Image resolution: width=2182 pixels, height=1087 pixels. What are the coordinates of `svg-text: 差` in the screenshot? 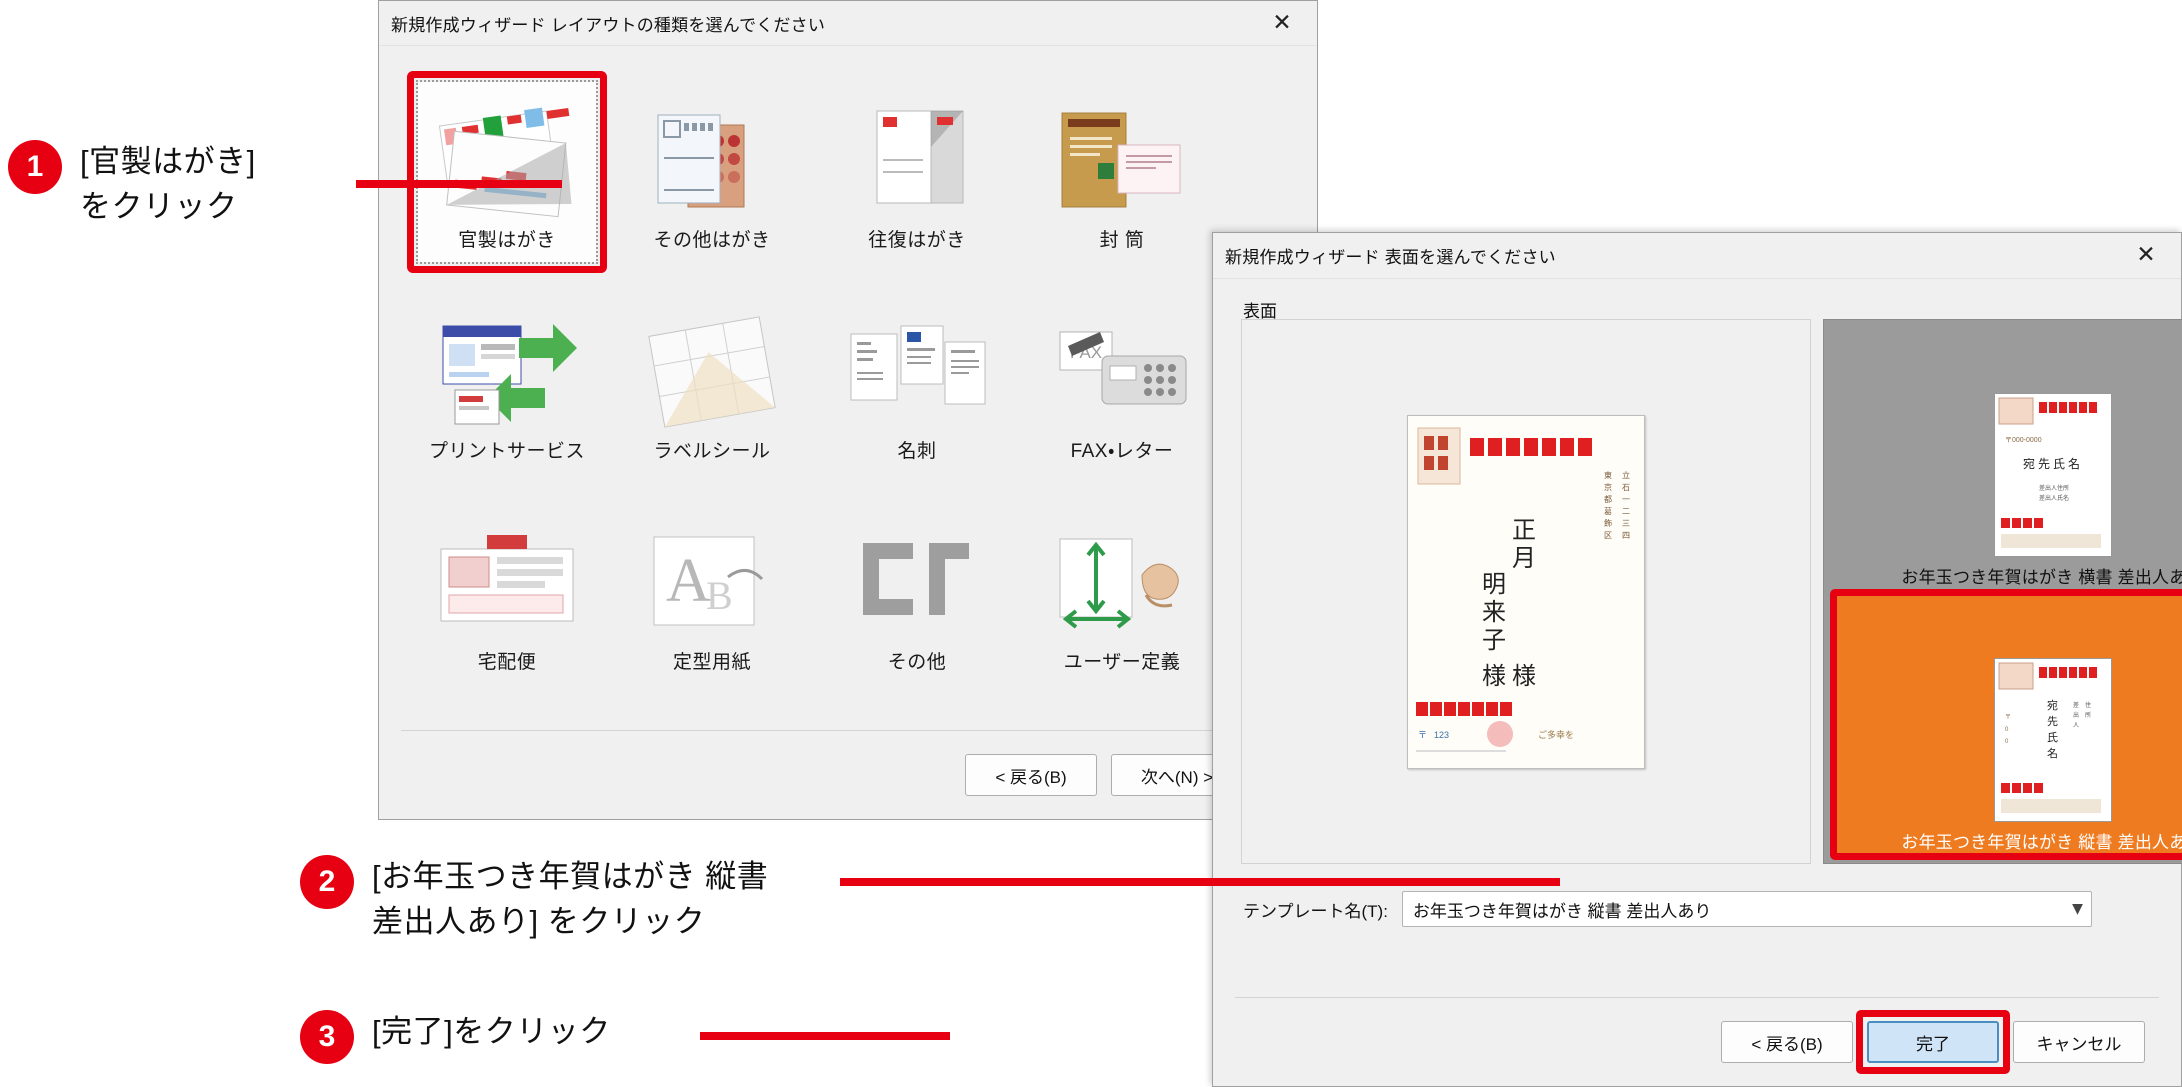 It's located at (2076, 705).